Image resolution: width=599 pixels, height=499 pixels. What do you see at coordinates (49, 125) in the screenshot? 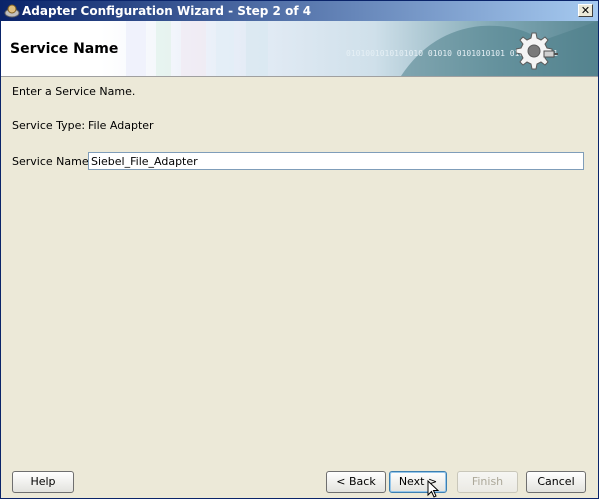
I see `service-type-label: Service Type:` at bounding box center [49, 125].